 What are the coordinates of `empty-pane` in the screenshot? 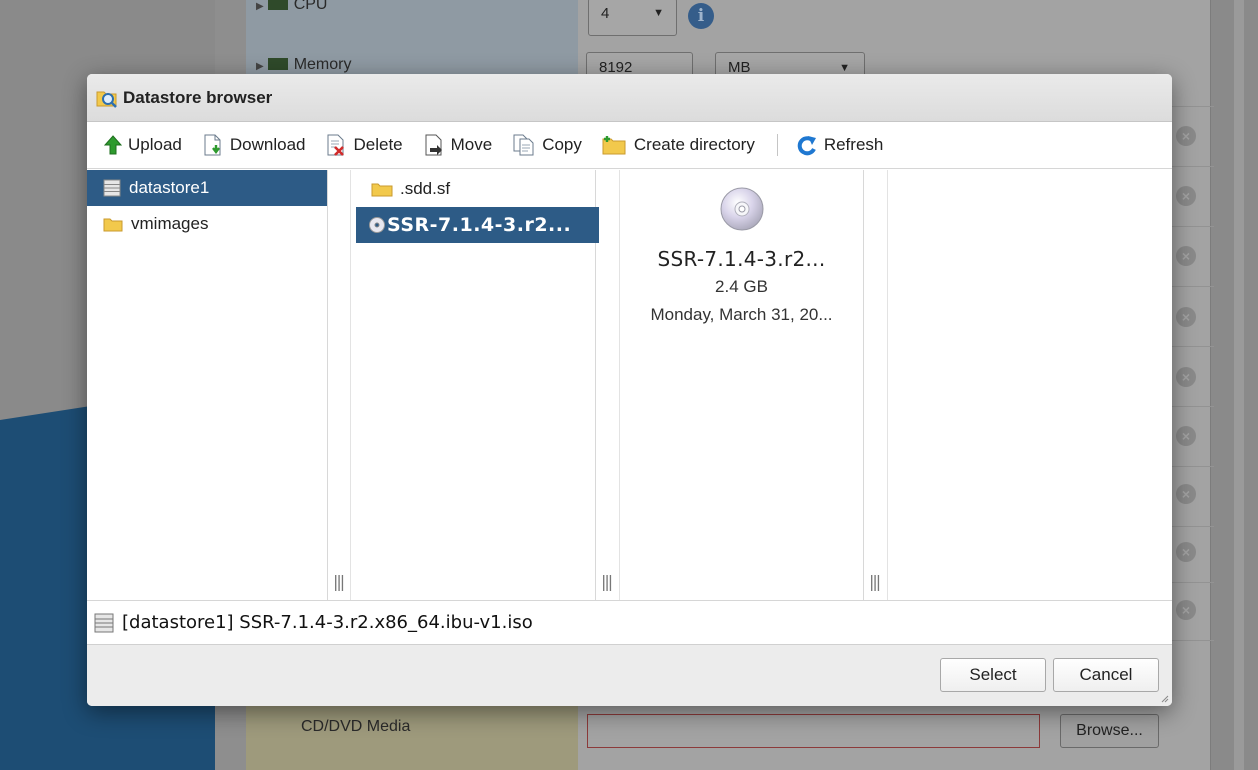 It's located at (1029, 385).